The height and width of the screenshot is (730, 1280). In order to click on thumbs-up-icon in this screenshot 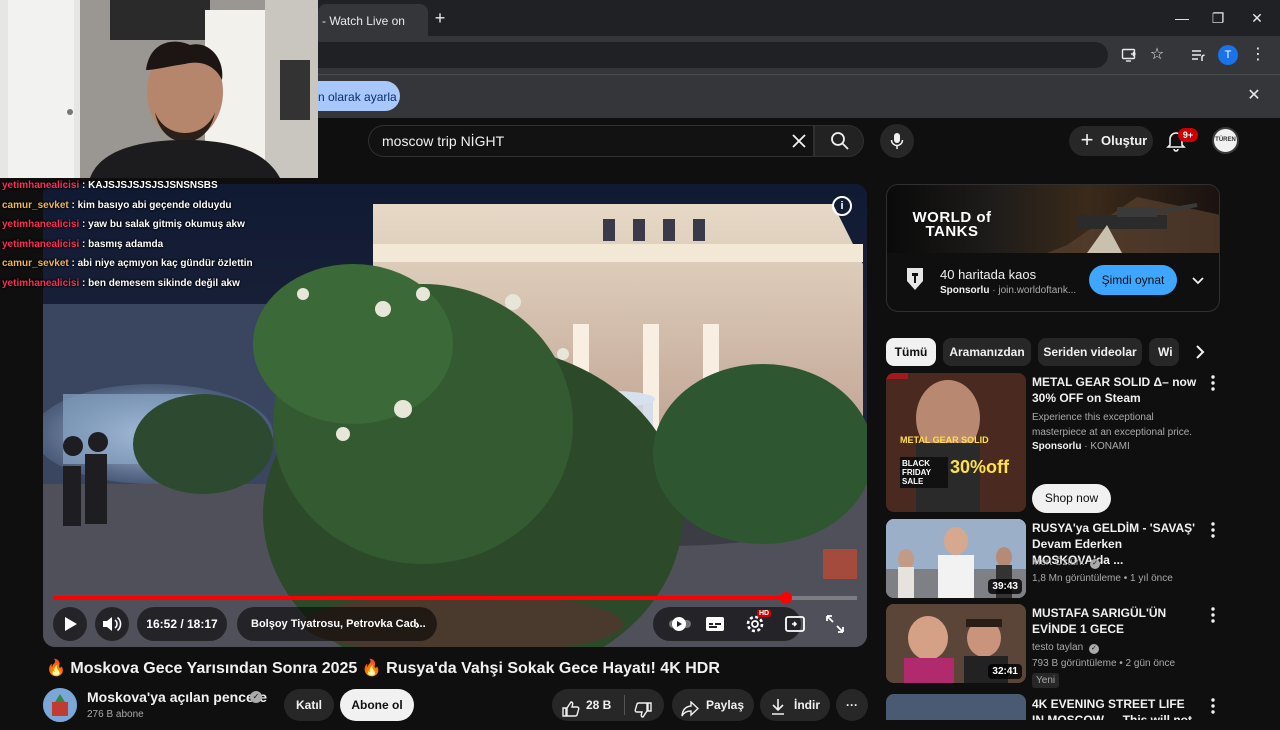, I will do `click(571, 713)`.